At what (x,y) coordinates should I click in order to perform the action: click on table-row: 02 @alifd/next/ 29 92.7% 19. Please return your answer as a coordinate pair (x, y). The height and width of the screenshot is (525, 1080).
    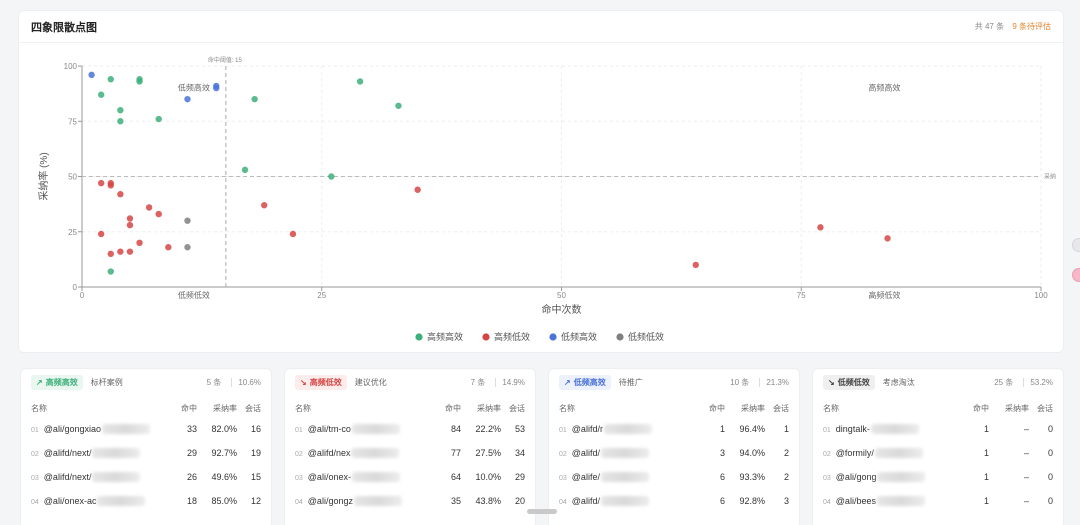
    Looking at the image, I should click on (146, 453).